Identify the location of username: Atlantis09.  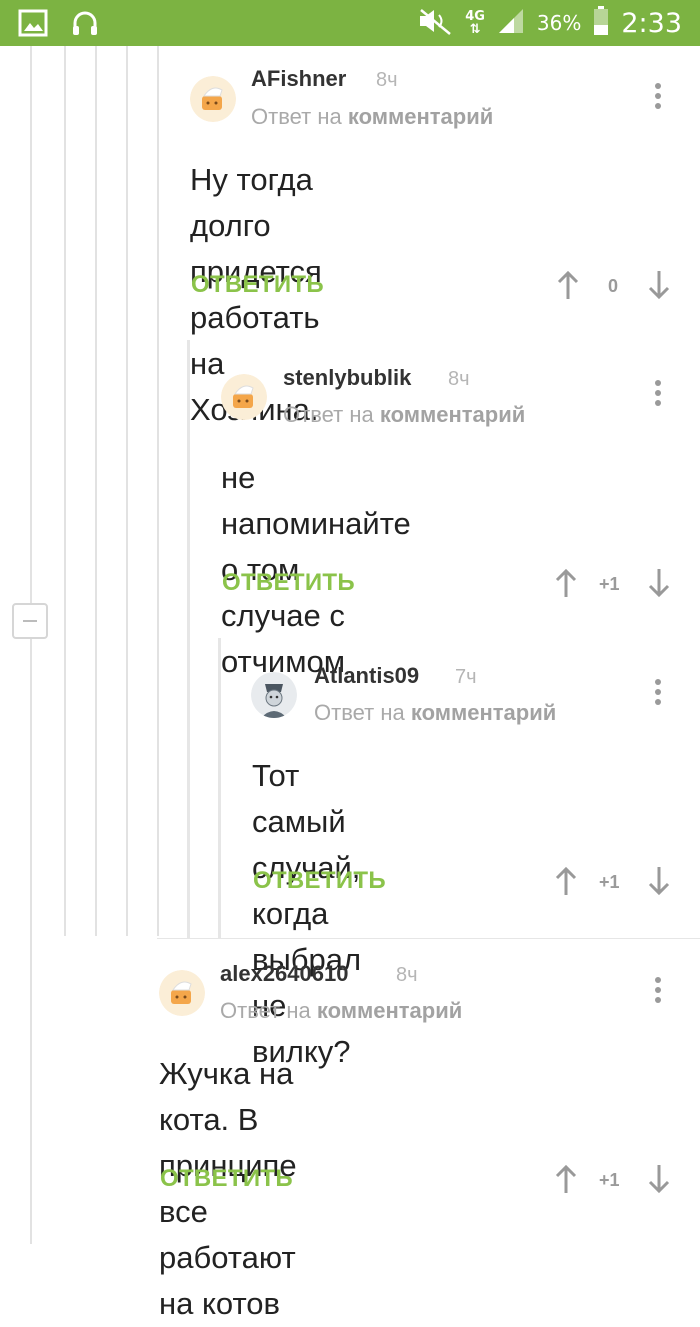
(366, 676).